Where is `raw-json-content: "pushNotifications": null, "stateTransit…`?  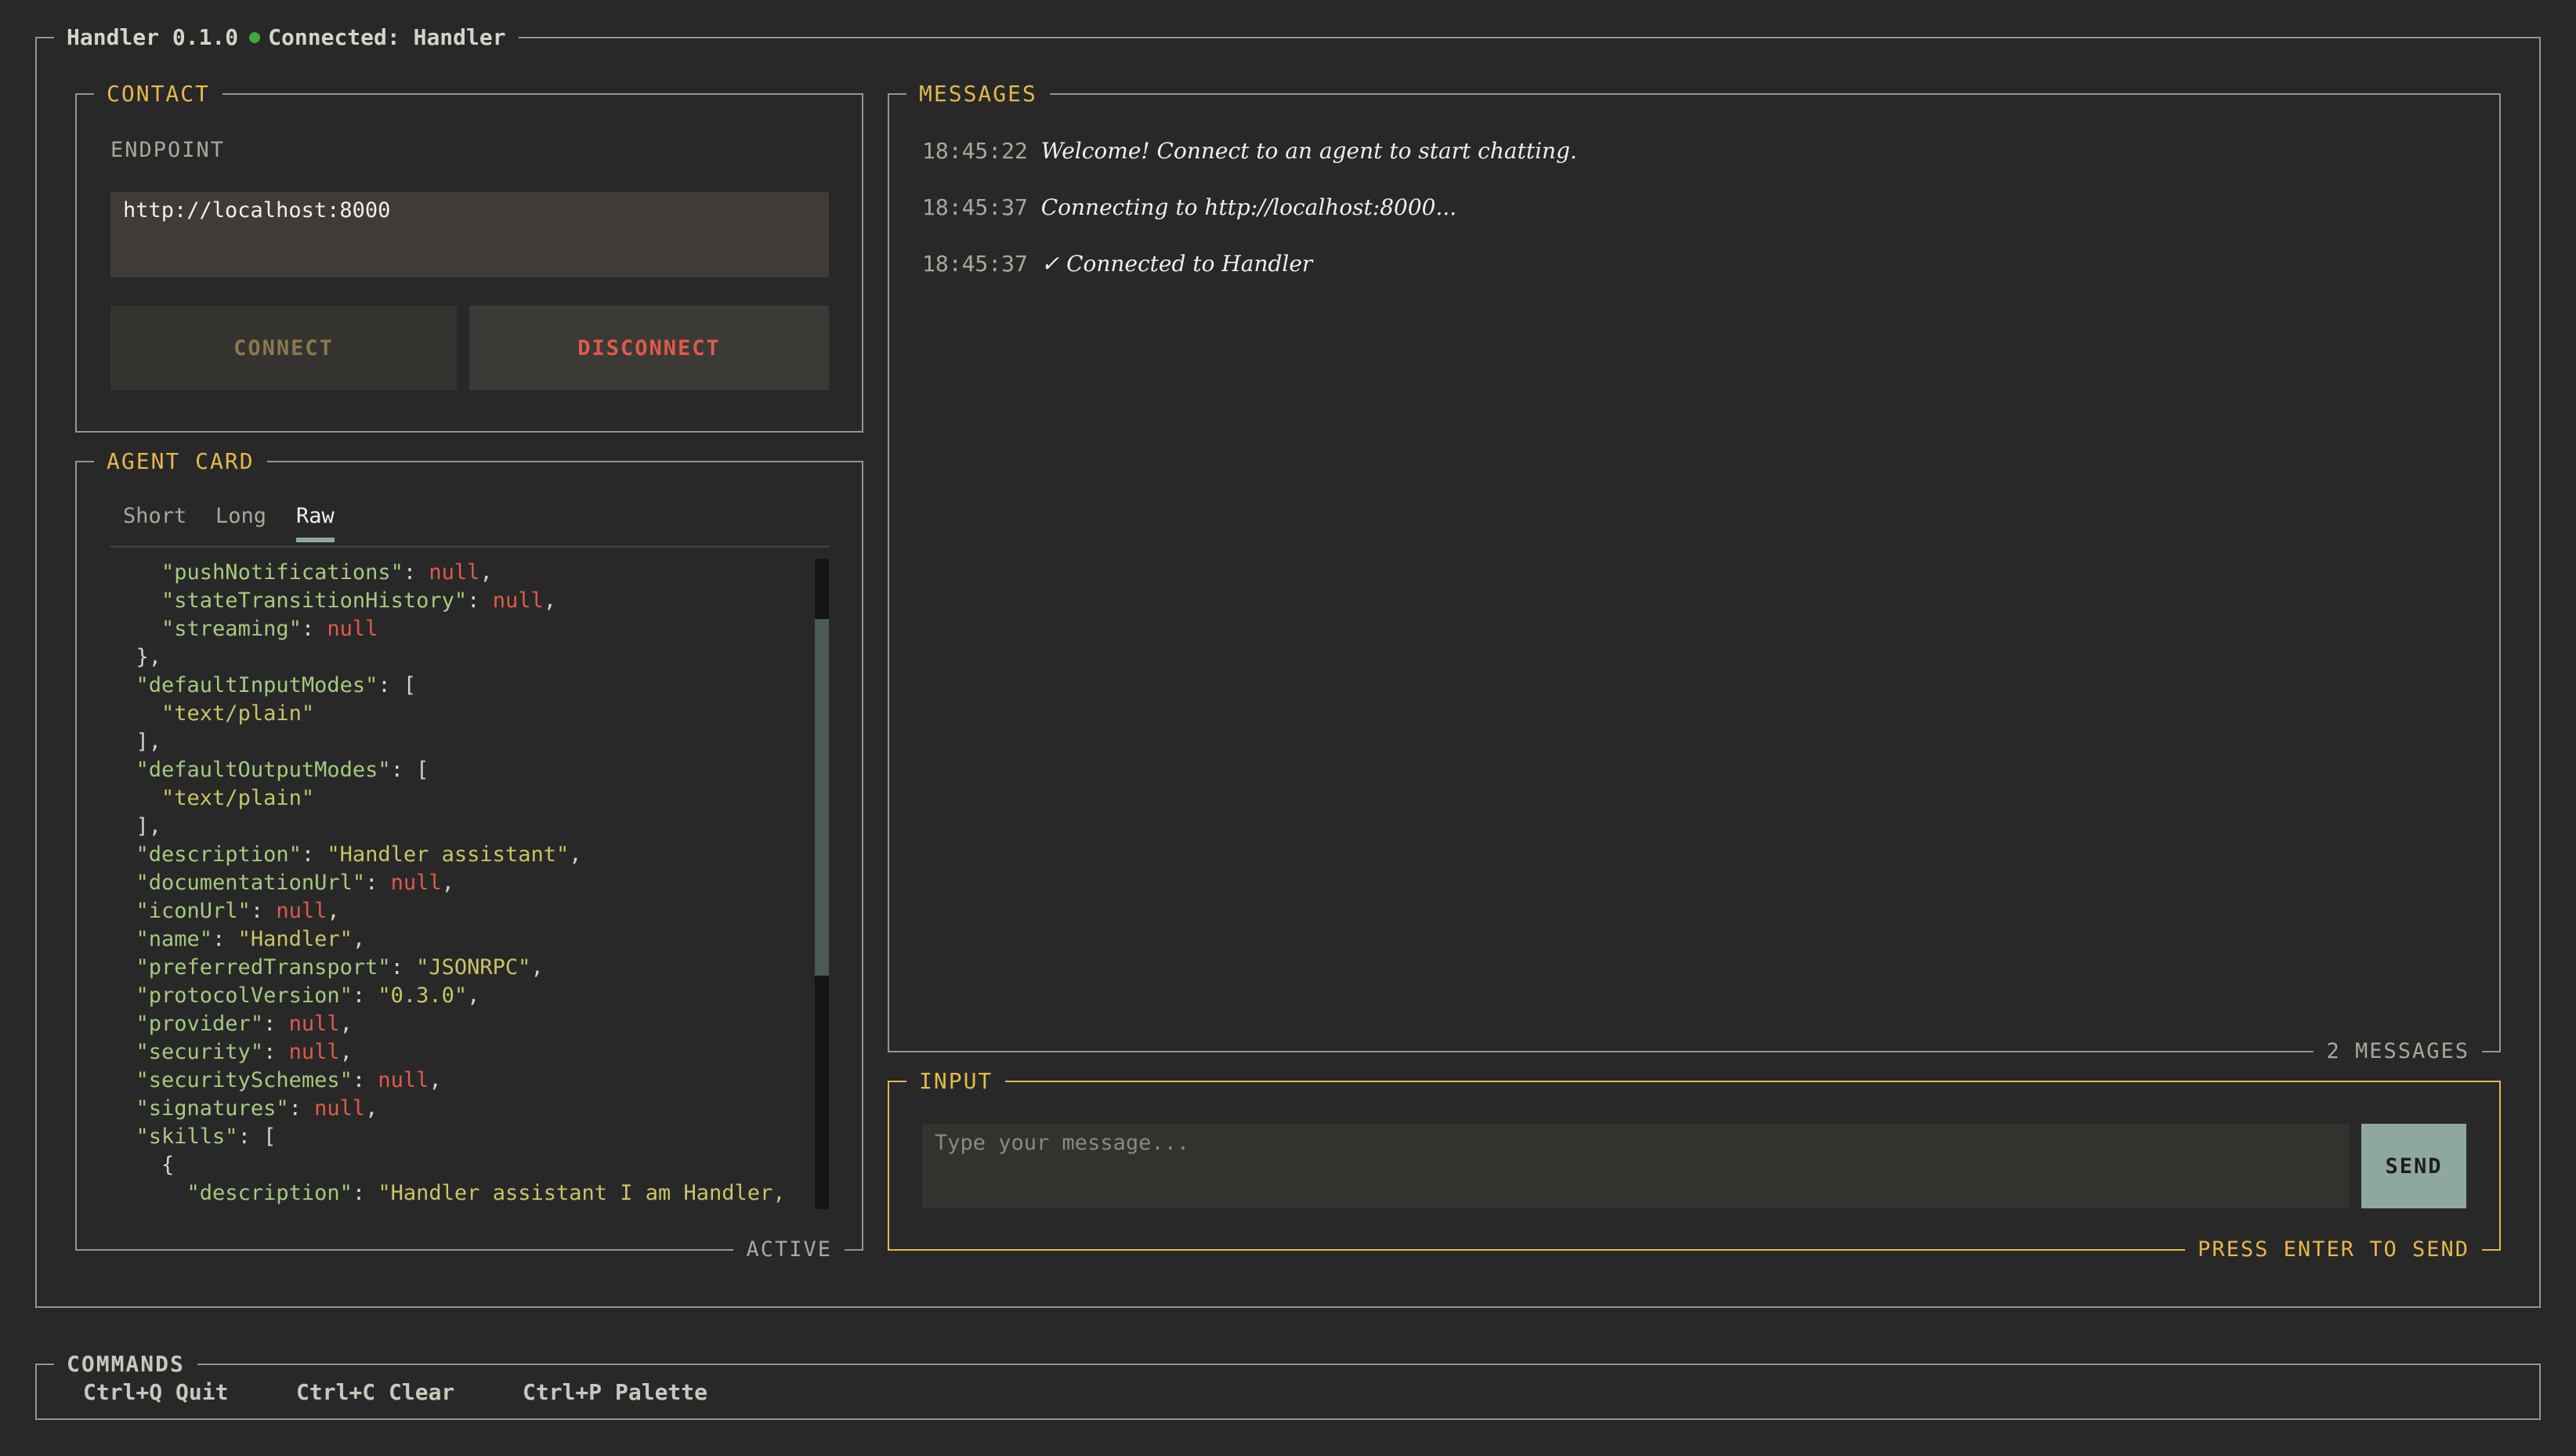
raw-json-content: "pushNotifications": null, "stateTransit… is located at coordinates (462, 883).